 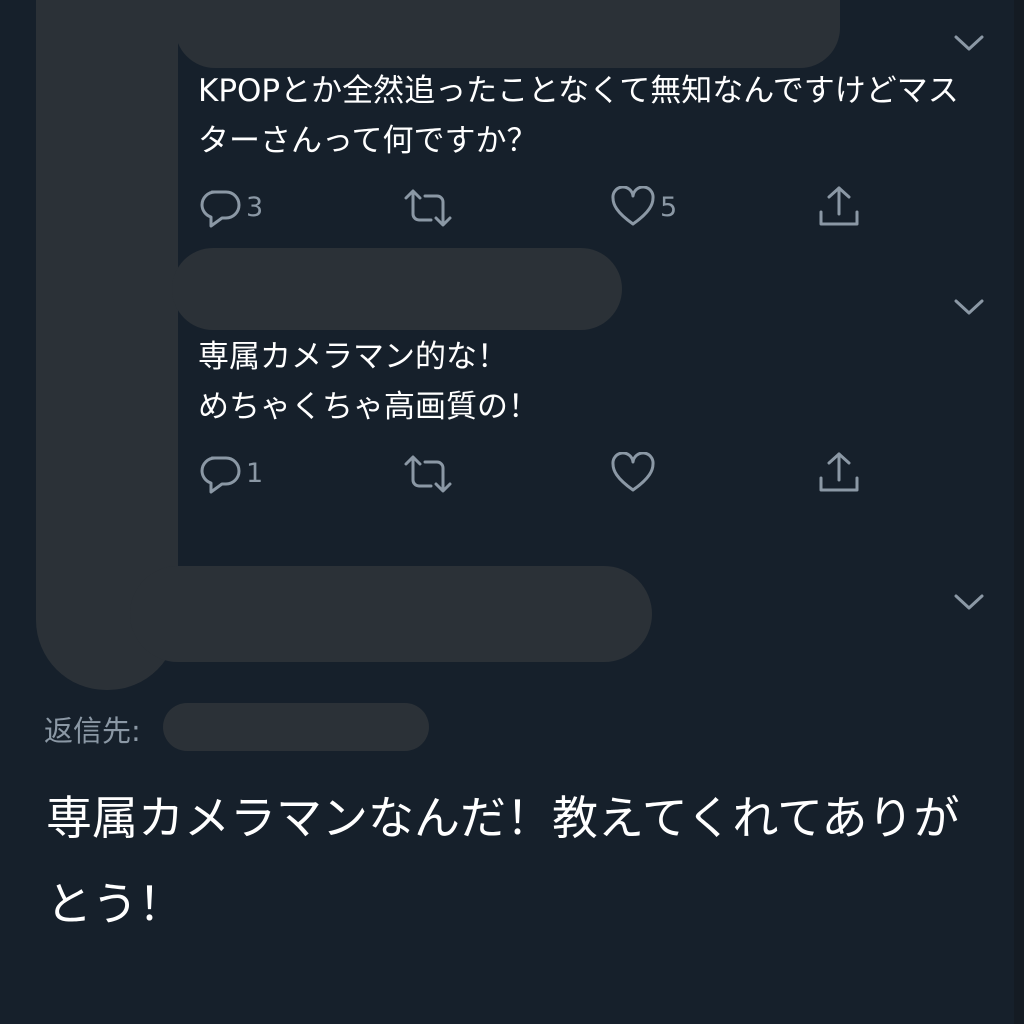 I want to click on like-button, so click(x=635, y=473).